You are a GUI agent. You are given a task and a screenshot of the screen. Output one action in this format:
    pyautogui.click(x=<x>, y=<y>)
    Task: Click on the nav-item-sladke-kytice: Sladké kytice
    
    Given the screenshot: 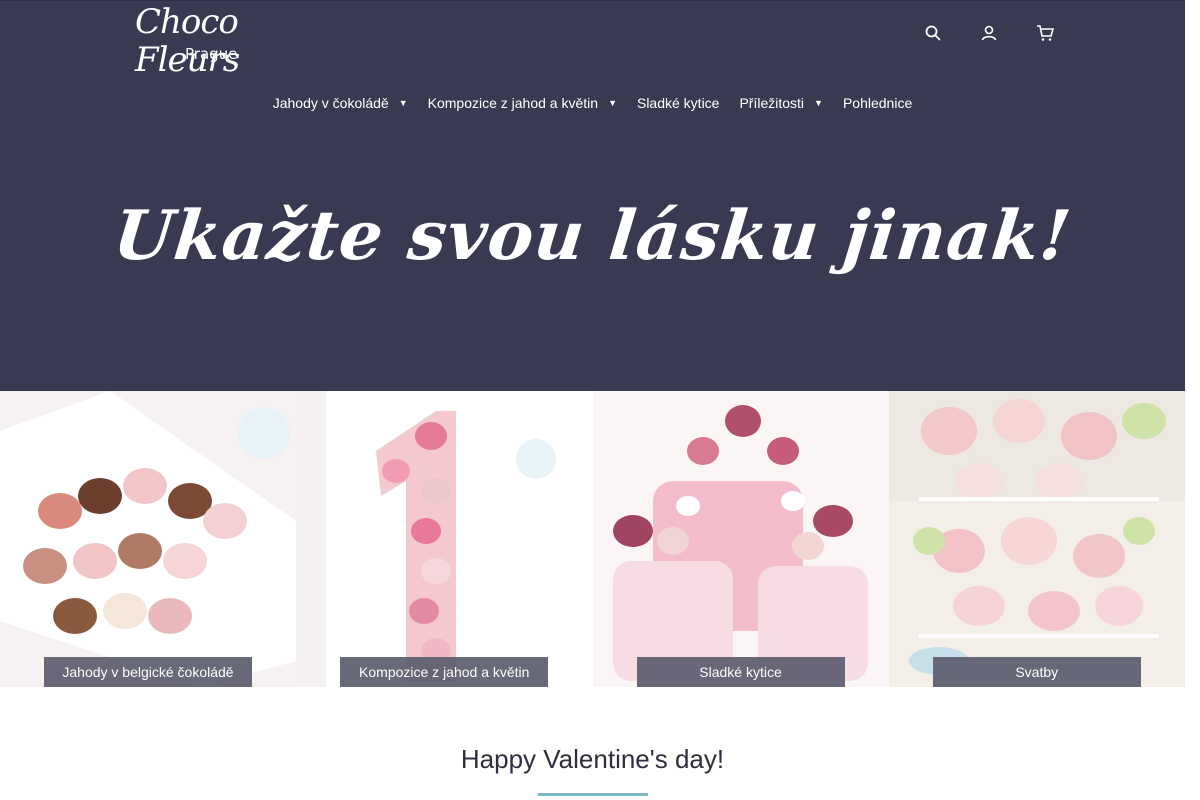 What is the action you would take?
    pyautogui.click(x=678, y=103)
    